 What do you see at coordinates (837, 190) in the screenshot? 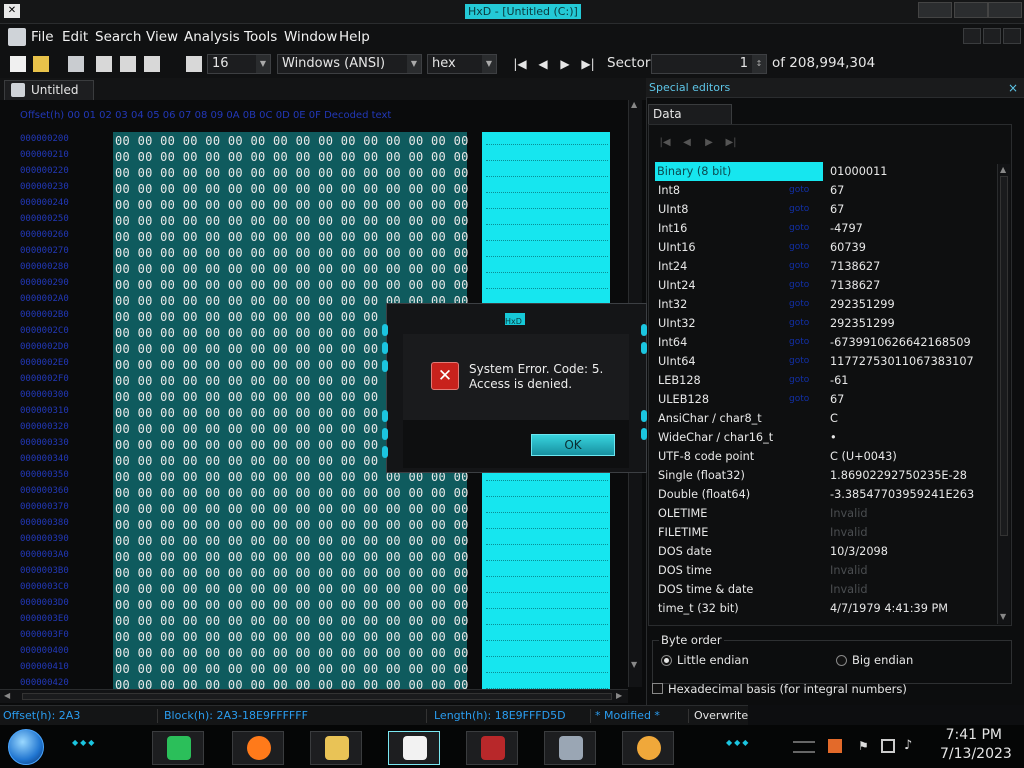
I see `inspector-row-value: 67` at bounding box center [837, 190].